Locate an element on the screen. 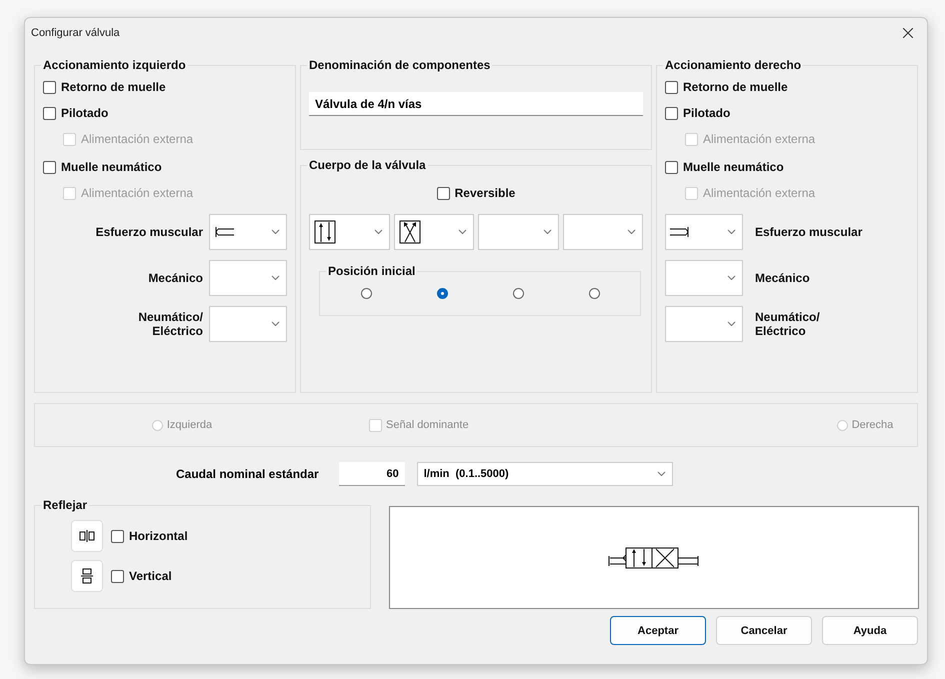 The image size is (945, 679). parallel-arrows-icon is located at coordinates (325, 232).